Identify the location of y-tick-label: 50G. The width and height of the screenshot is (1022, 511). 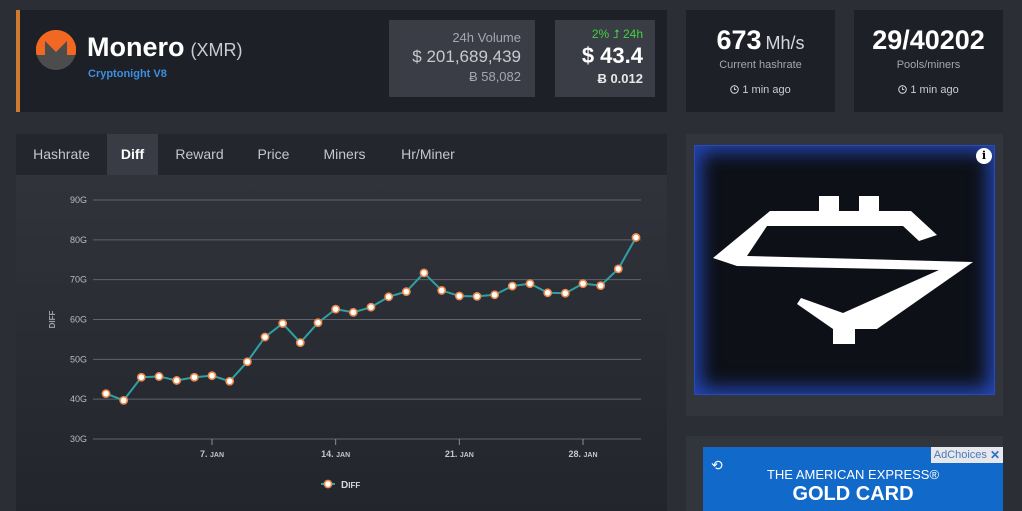
(78, 359).